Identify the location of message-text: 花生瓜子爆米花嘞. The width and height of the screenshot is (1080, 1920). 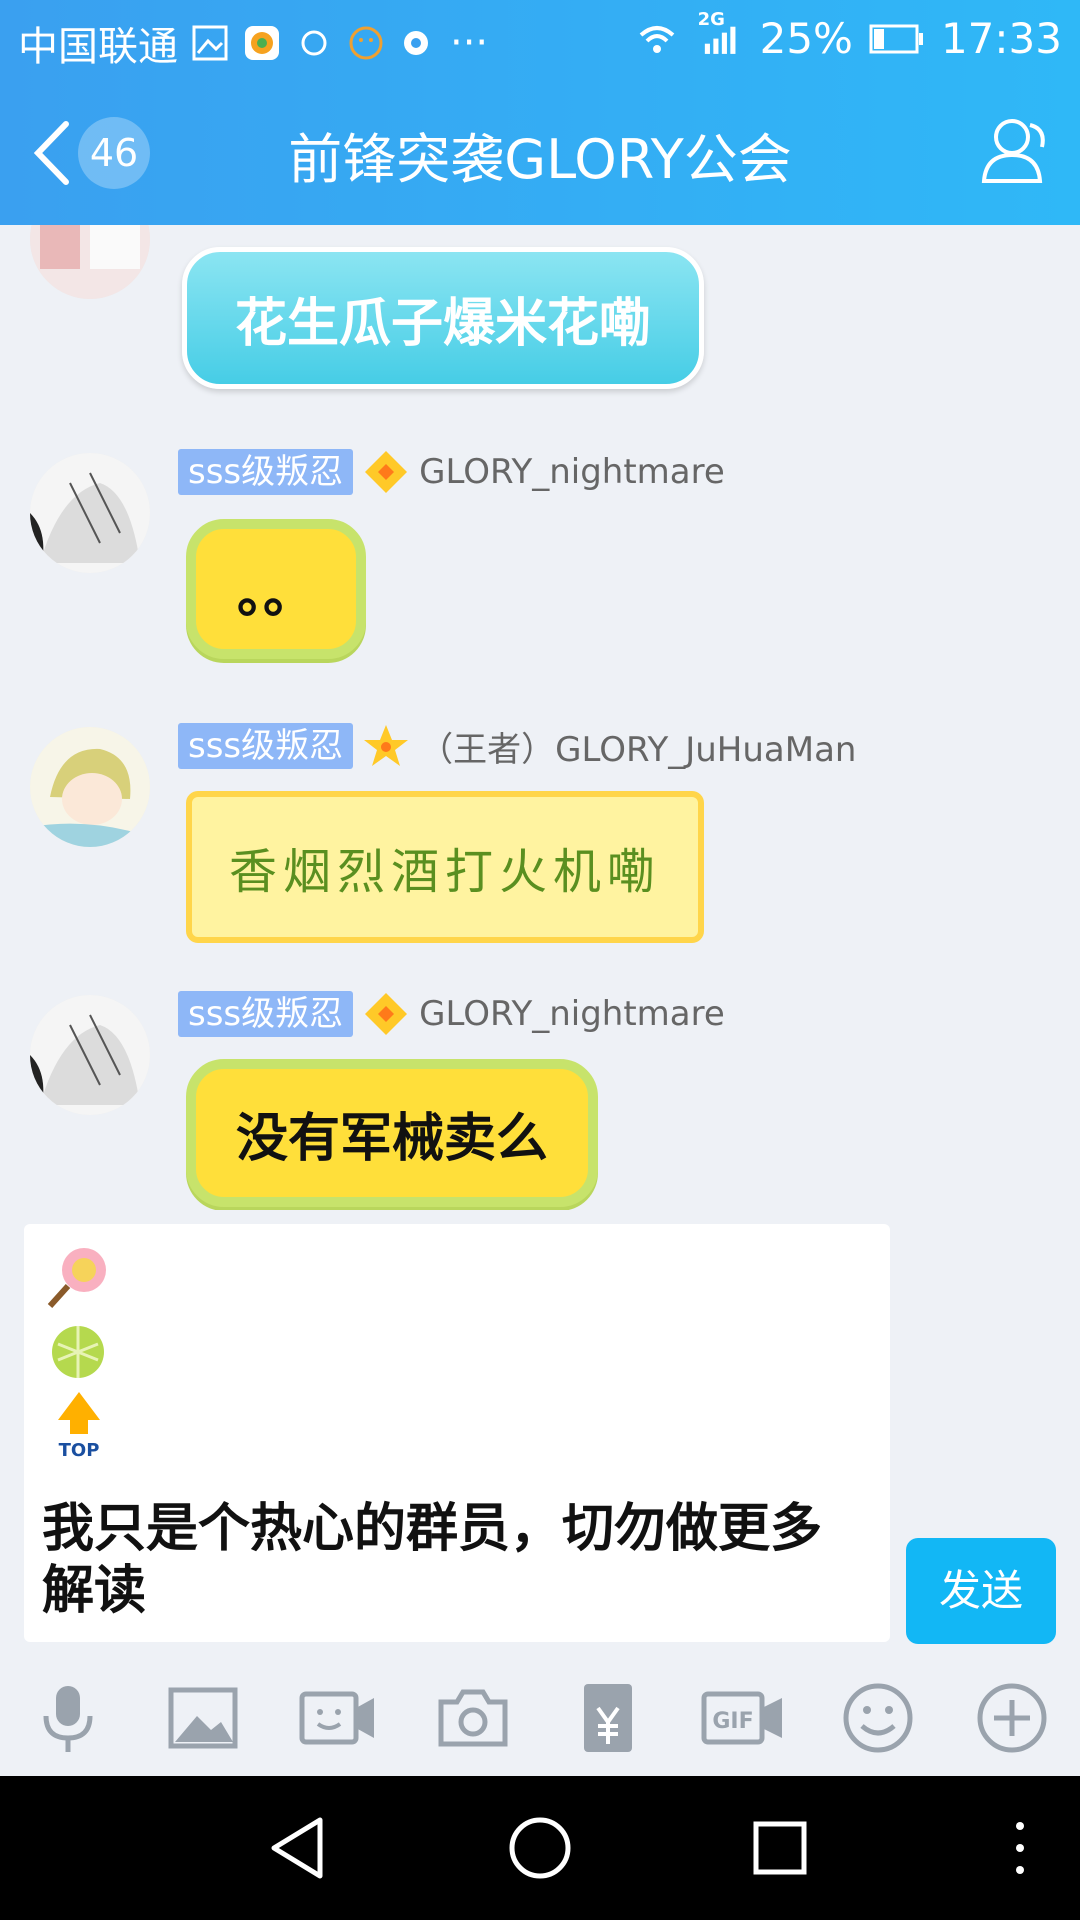
(442, 323).